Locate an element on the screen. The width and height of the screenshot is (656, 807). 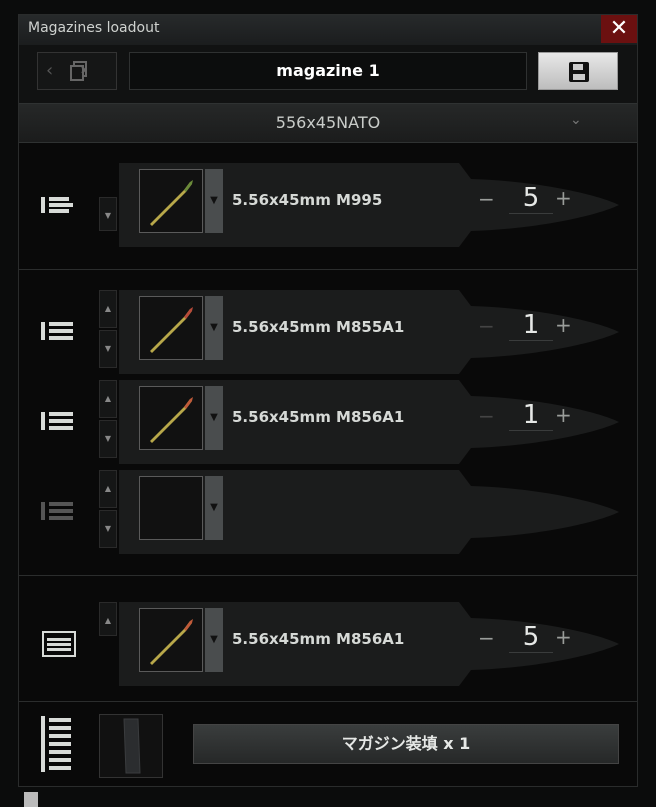
chevron-down-icon: ⌄ is located at coordinates (576, 120).